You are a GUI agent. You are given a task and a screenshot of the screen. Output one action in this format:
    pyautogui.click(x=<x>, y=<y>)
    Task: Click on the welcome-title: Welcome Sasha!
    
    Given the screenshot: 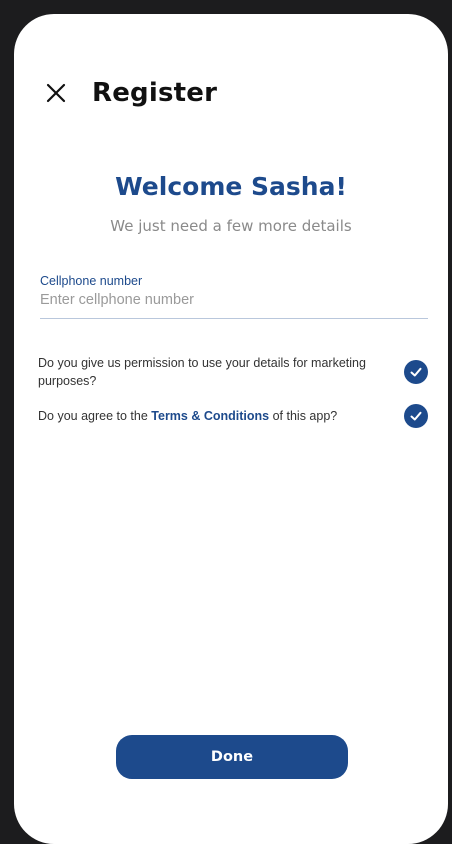 What is the action you would take?
    pyautogui.click(x=231, y=186)
    